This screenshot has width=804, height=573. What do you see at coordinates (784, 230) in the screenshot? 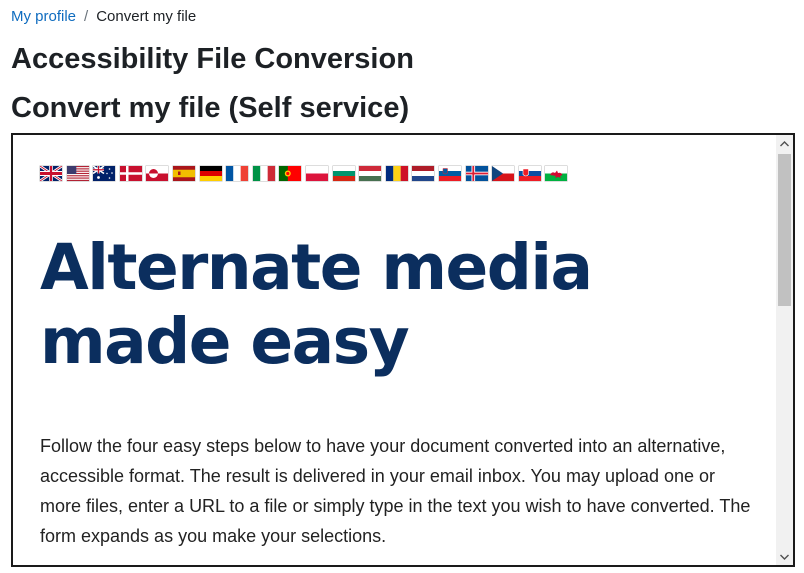
I see `scrollbar-thumb` at bounding box center [784, 230].